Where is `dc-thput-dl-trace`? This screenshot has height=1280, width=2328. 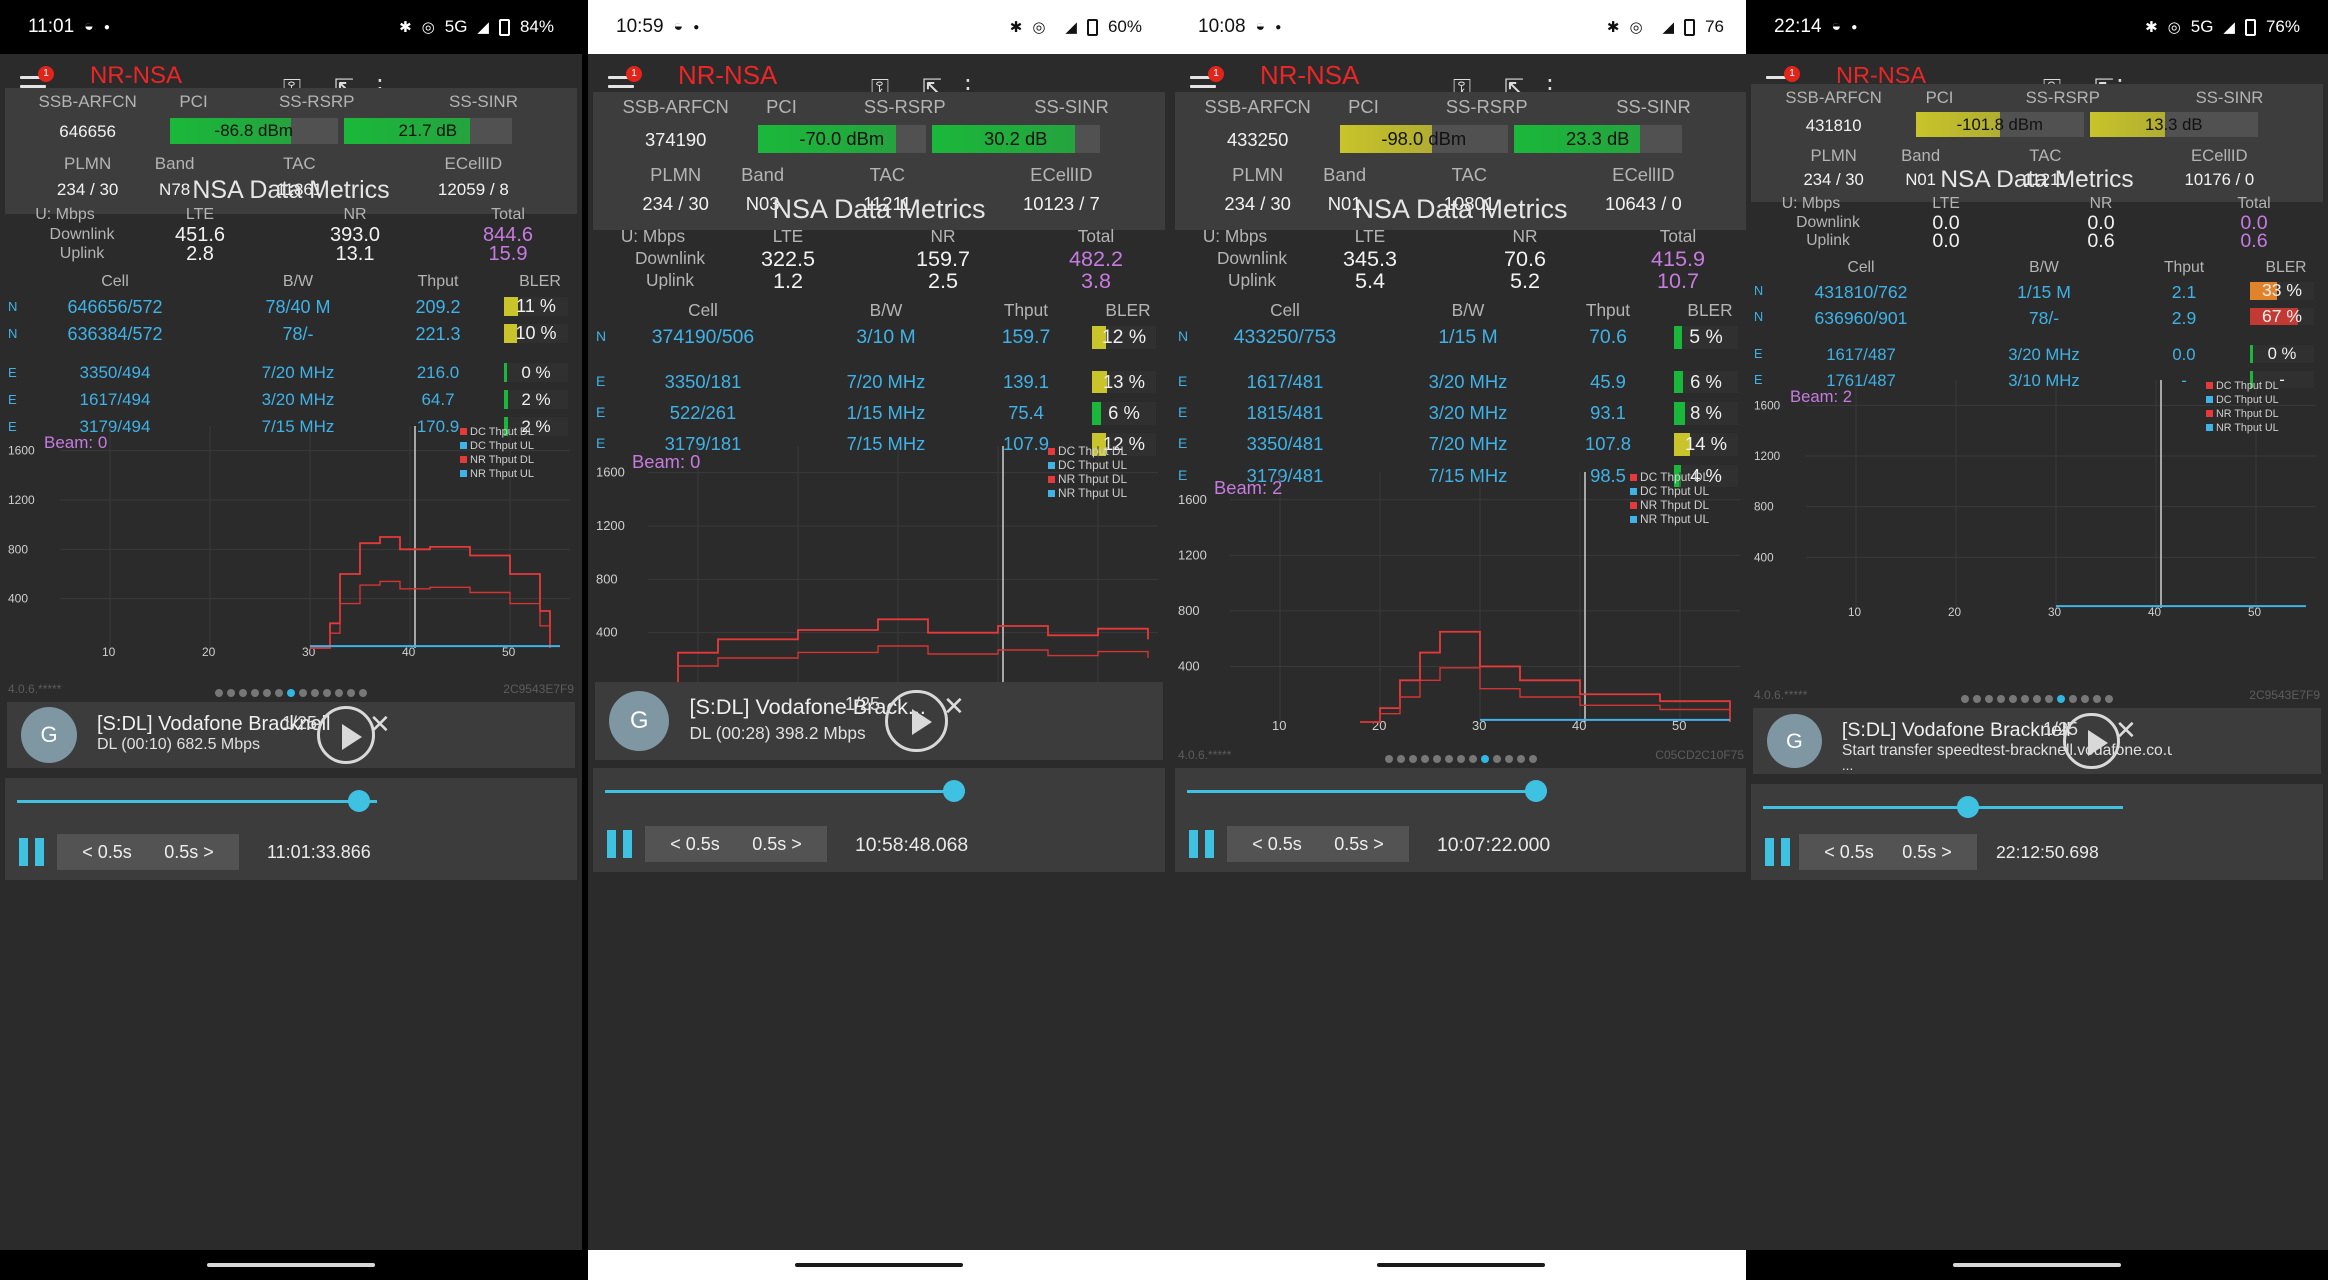
dc-thput-dl-trace is located at coordinates (430, 592).